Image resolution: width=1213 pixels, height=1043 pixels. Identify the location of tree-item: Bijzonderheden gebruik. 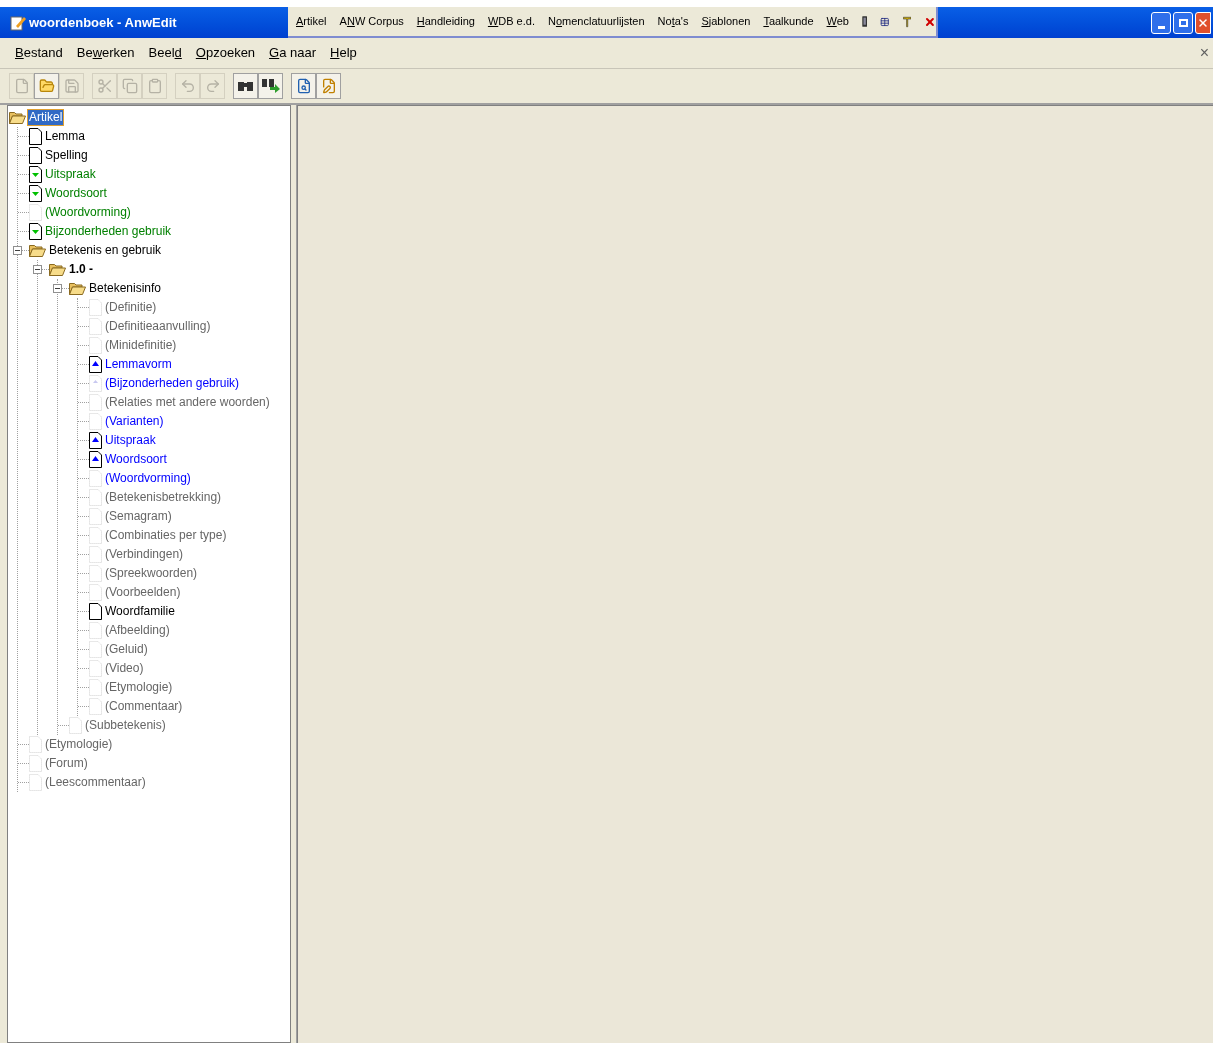
(108, 231).